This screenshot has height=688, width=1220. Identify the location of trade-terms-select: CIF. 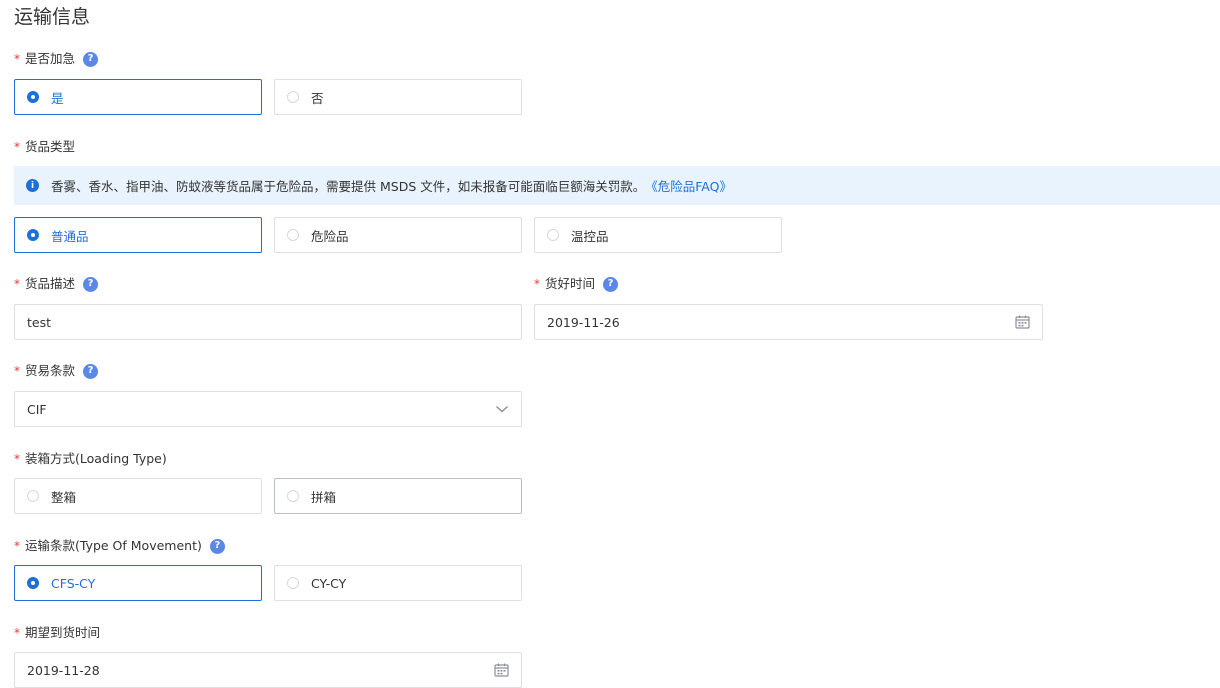
(268, 409).